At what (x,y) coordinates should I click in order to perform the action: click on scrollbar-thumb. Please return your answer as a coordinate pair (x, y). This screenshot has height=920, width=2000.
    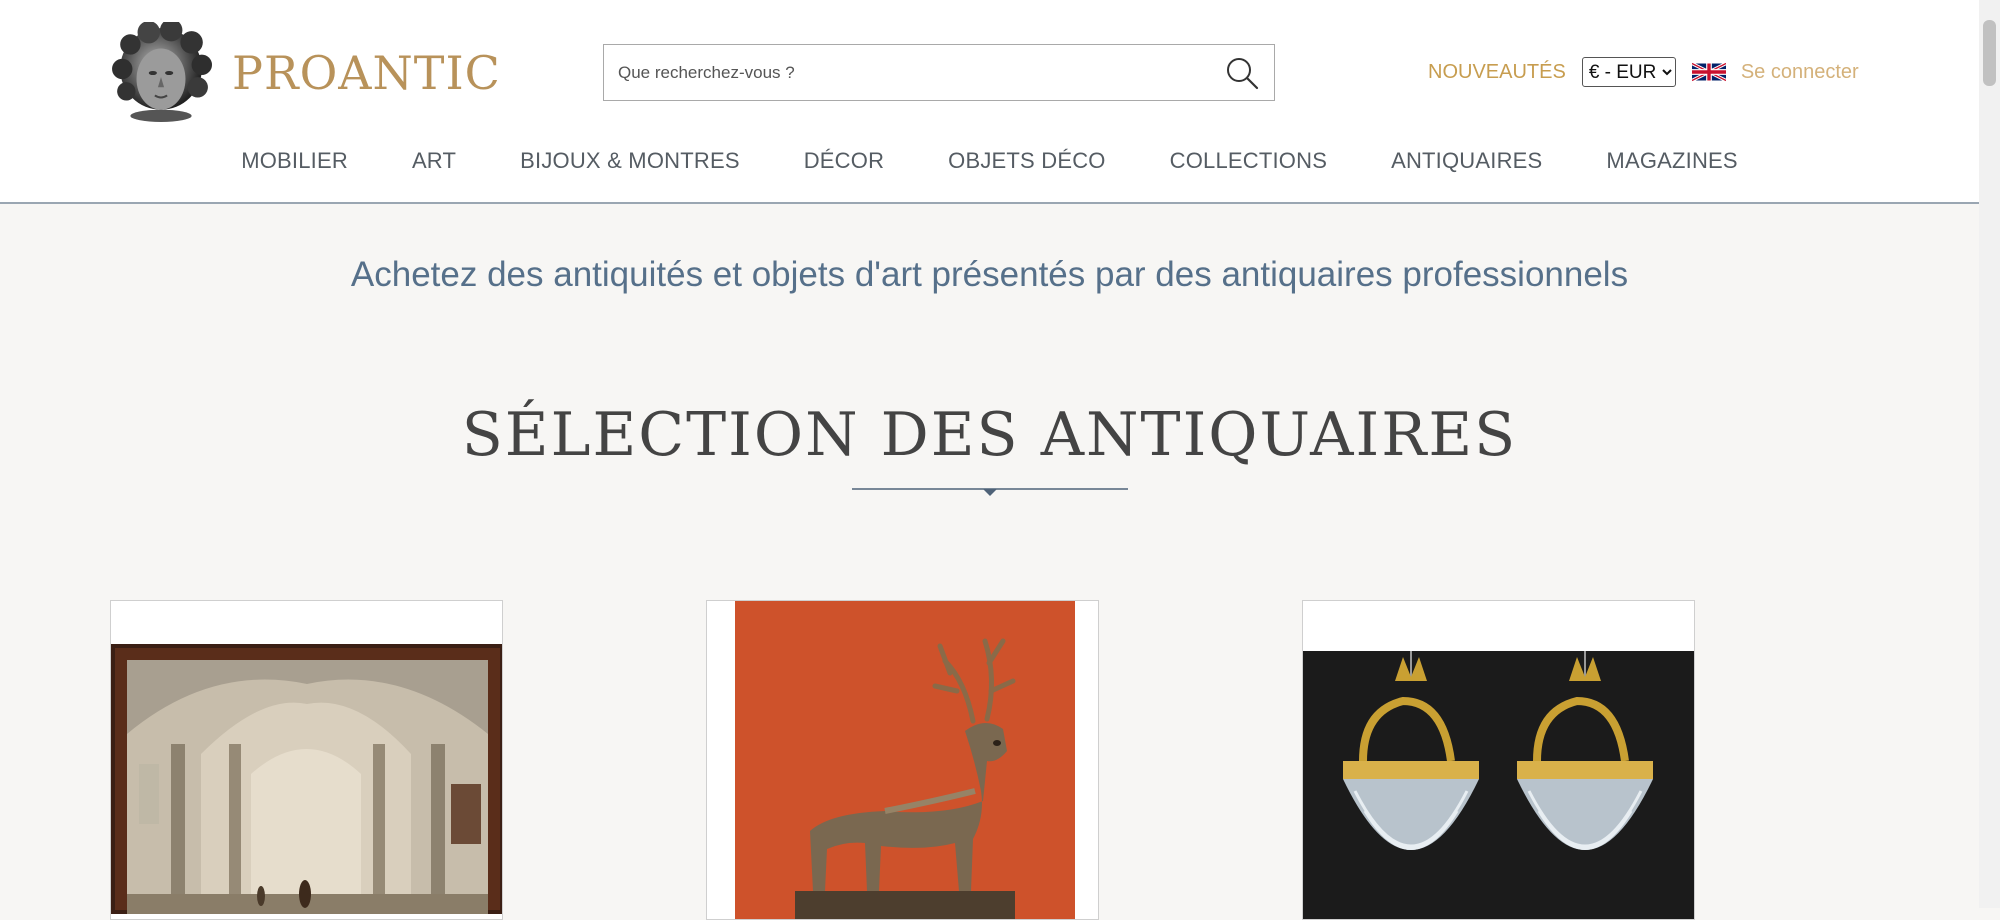
    Looking at the image, I should click on (1989, 53).